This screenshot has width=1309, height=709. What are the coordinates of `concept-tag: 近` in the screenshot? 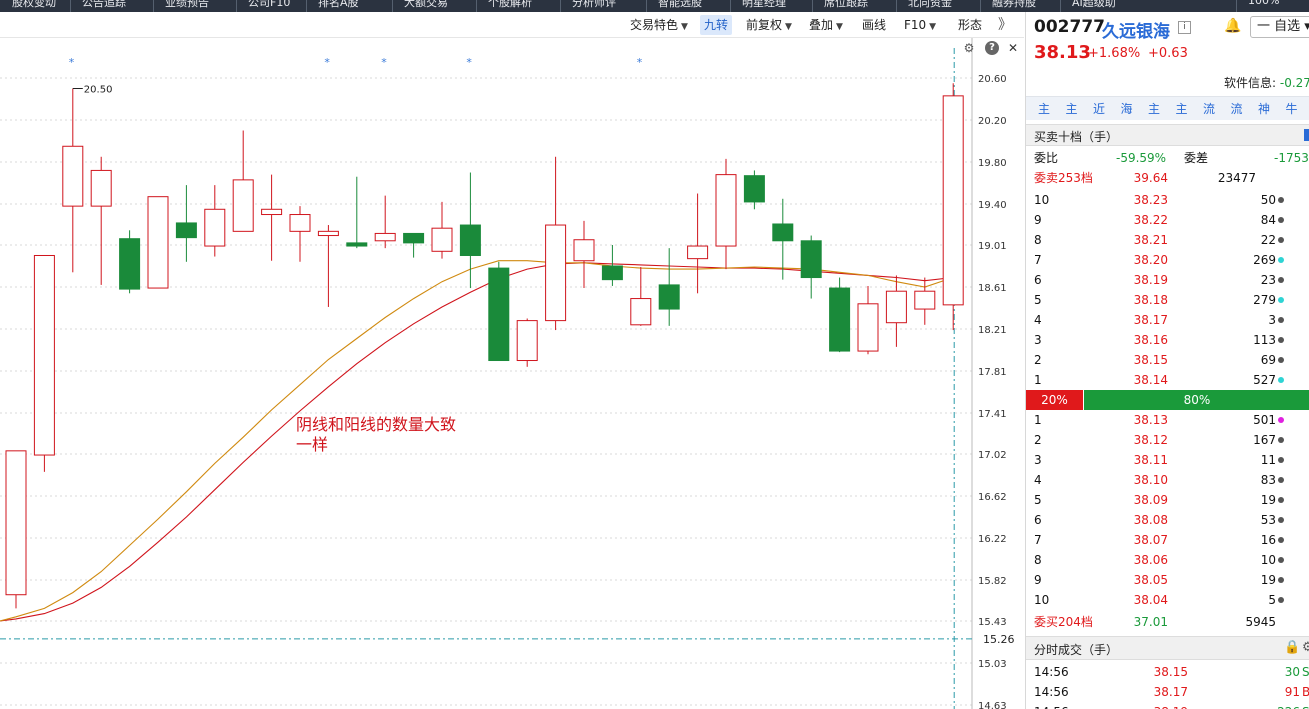 It's located at (1099, 109).